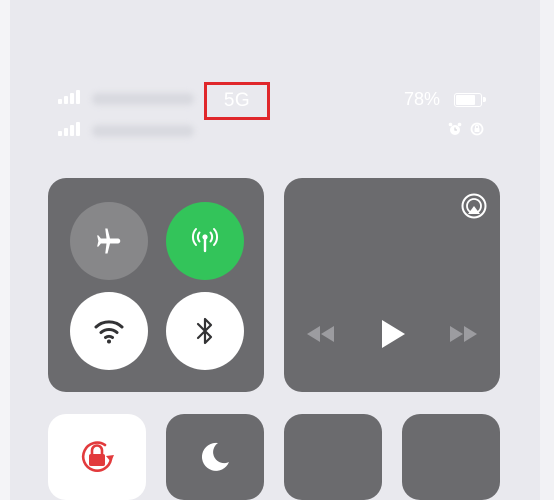 The height and width of the screenshot is (500, 554). Describe the element at coordinates (465, 100) in the screenshot. I see `battery-fill` at that location.